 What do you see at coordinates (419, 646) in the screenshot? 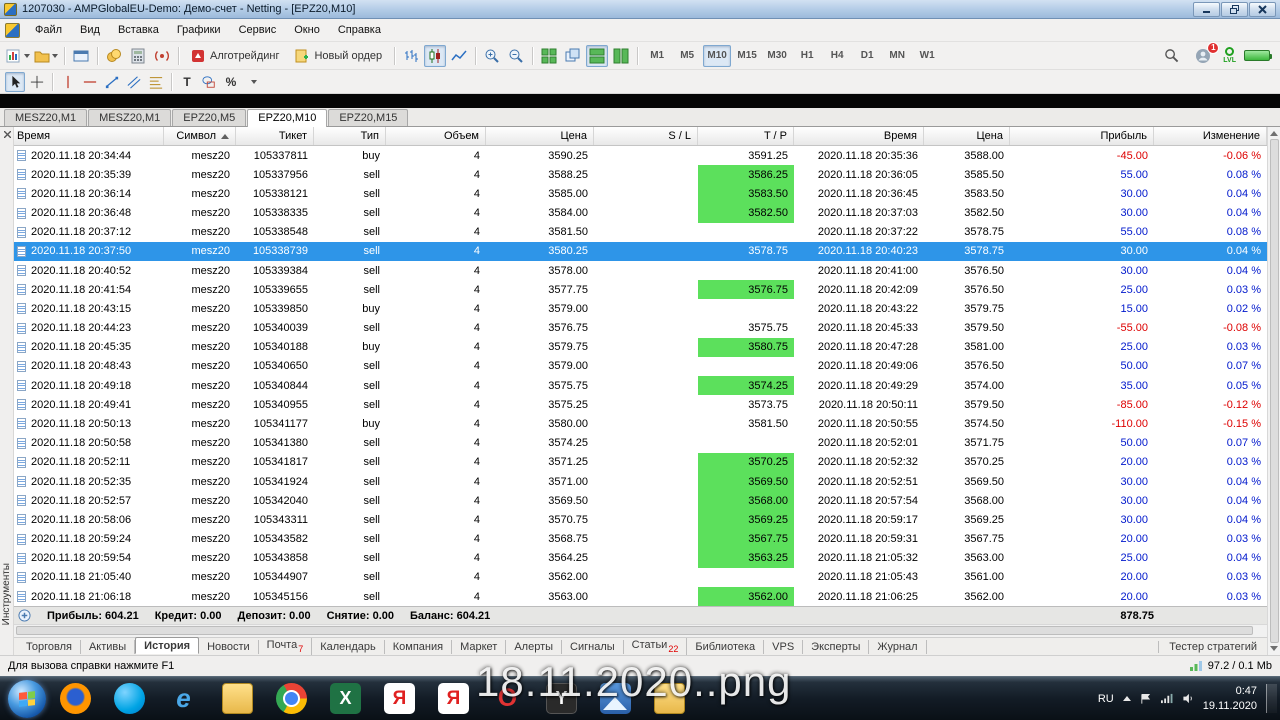
I see `tab-Компания: Компания` at bounding box center [419, 646].